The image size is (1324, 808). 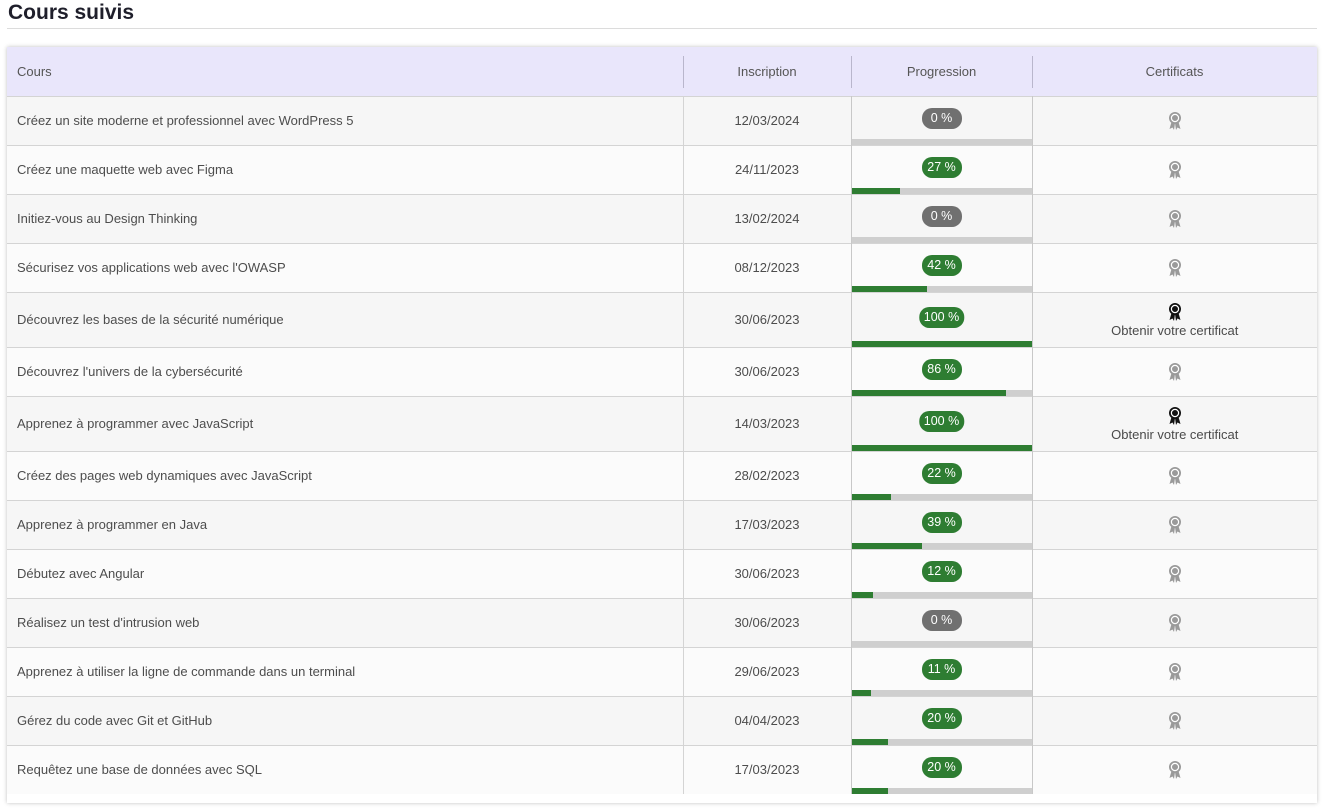 I want to click on progress-cell: 100 %, so click(x=941, y=319).